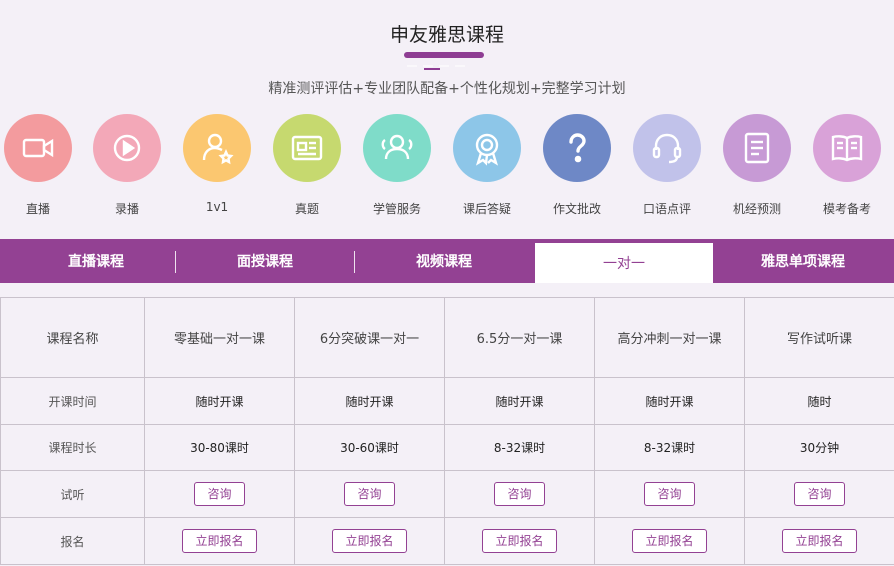  What do you see at coordinates (219, 447) in the screenshot?
I see `table-cell: 30-80课时` at bounding box center [219, 447].